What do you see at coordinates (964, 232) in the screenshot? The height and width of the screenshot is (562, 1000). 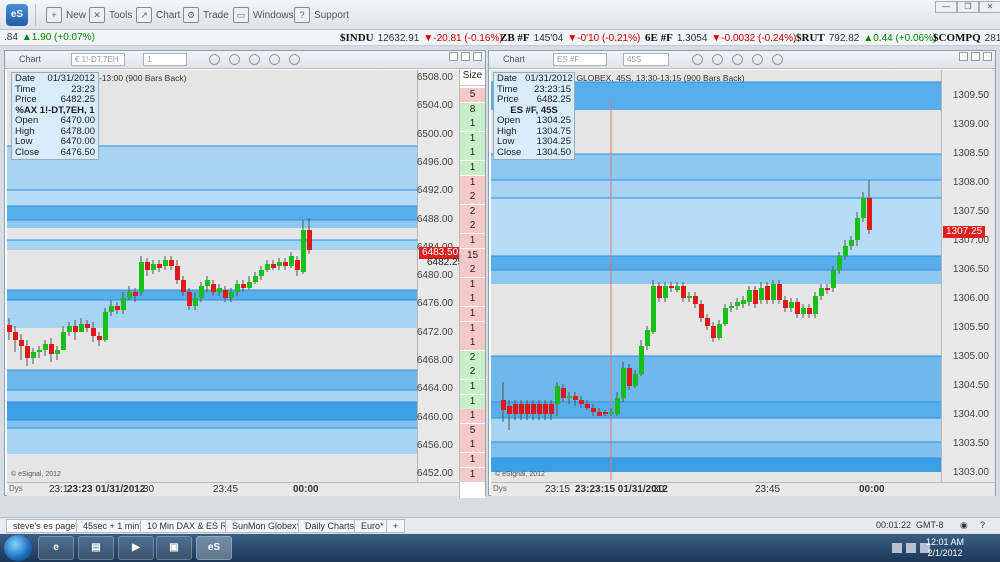 I see `last-price-tag: 1307.25` at bounding box center [964, 232].